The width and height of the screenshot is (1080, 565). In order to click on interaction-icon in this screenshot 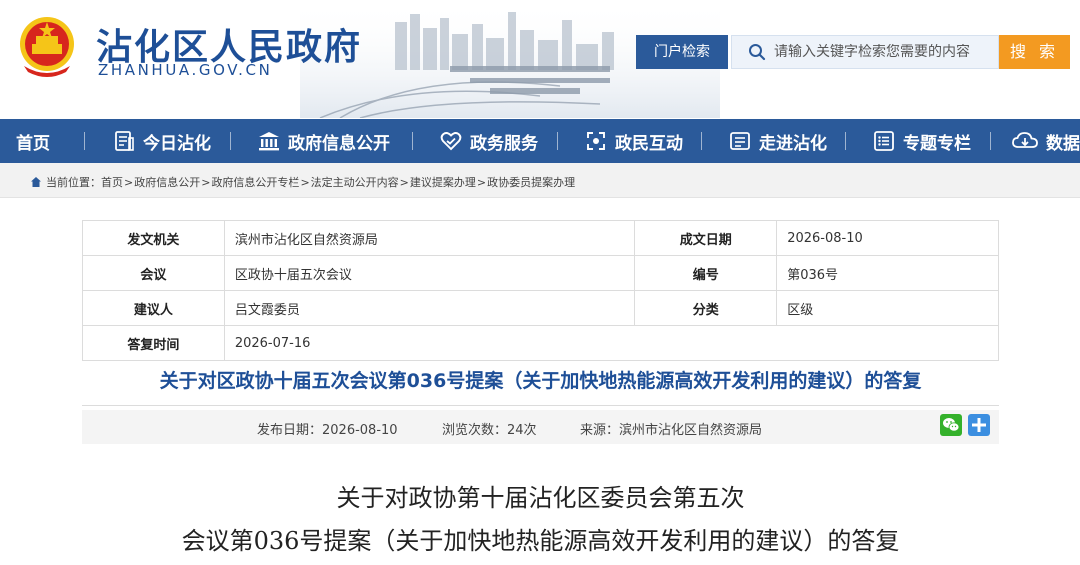, I will do `click(596, 141)`.